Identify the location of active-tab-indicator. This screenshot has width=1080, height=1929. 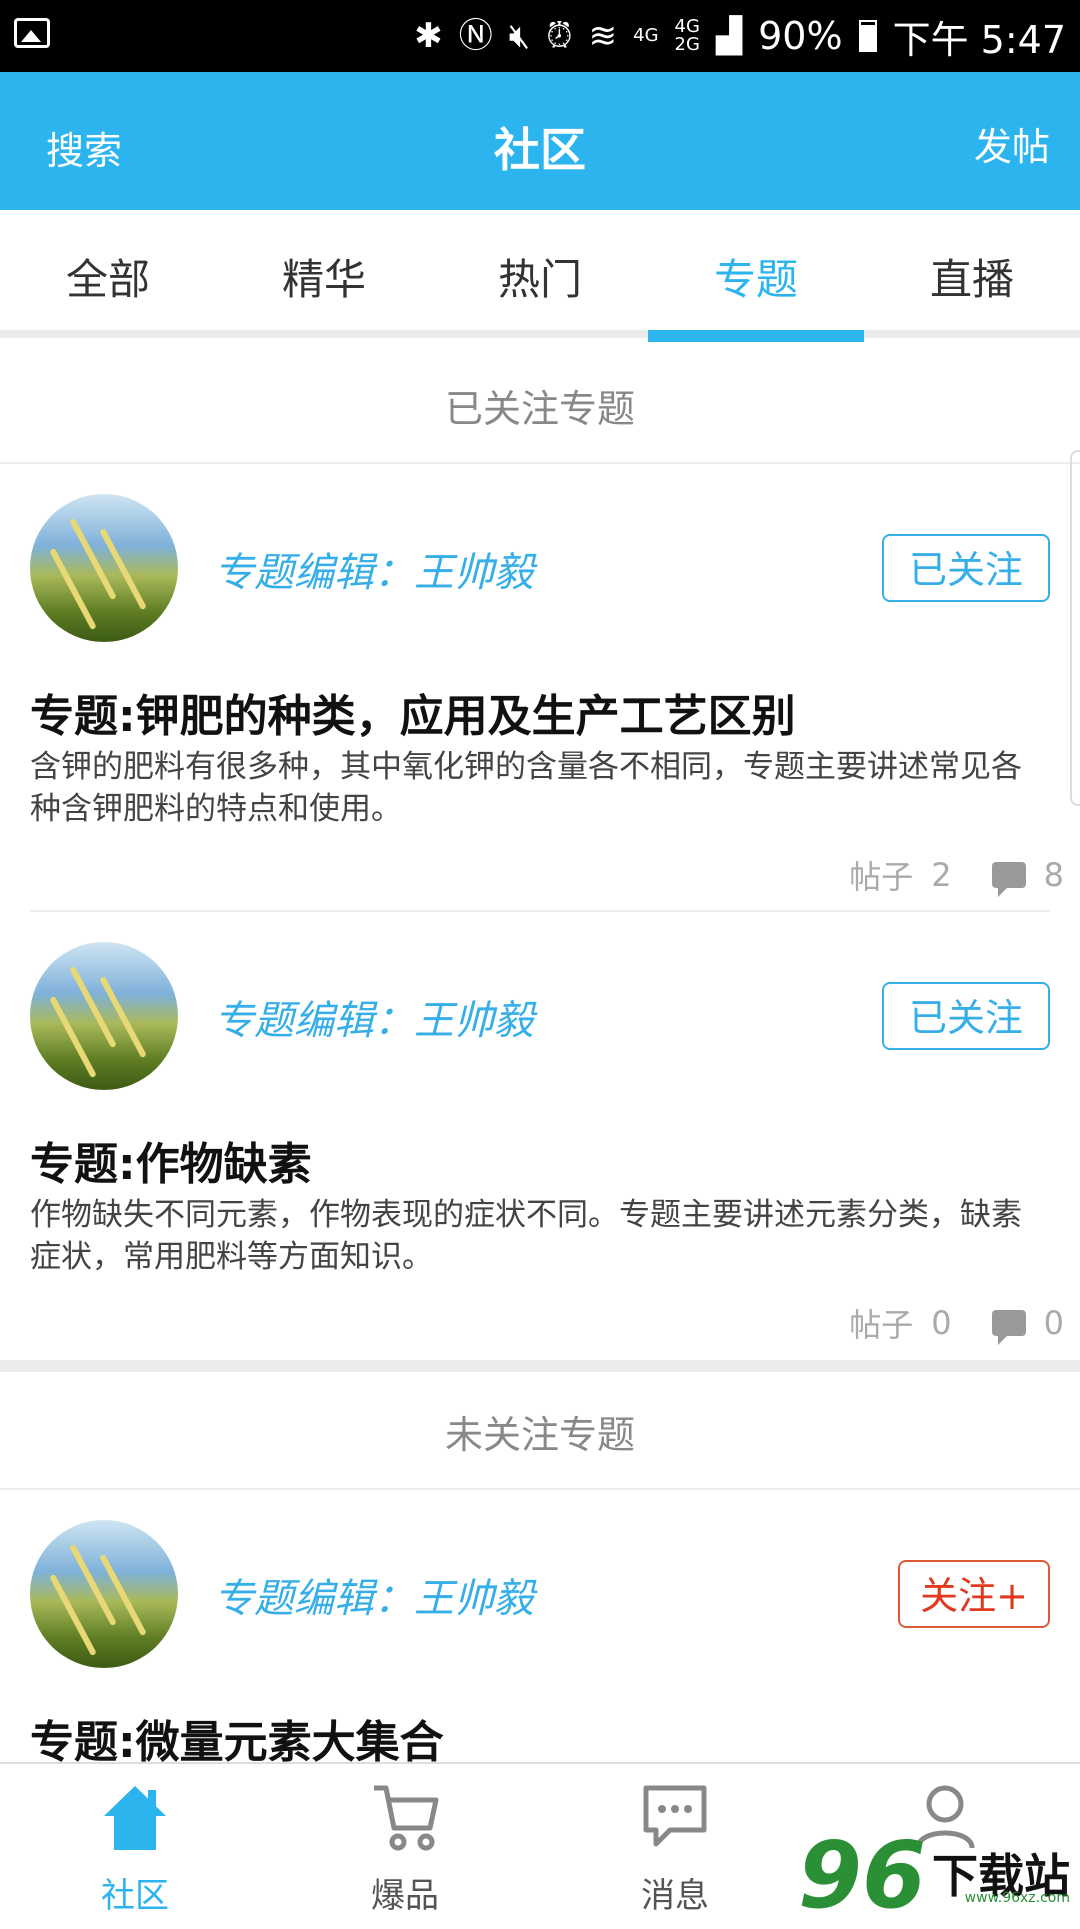
(756, 336).